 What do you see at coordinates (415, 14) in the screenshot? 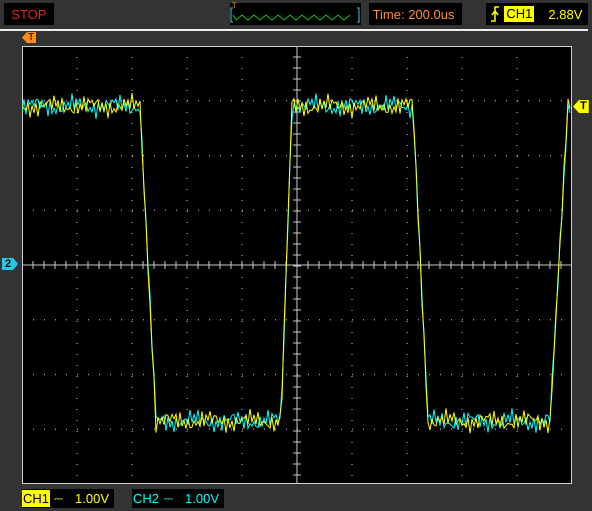
I see `timebase-readout: Time: 200.0us` at bounding box center [415, 14].